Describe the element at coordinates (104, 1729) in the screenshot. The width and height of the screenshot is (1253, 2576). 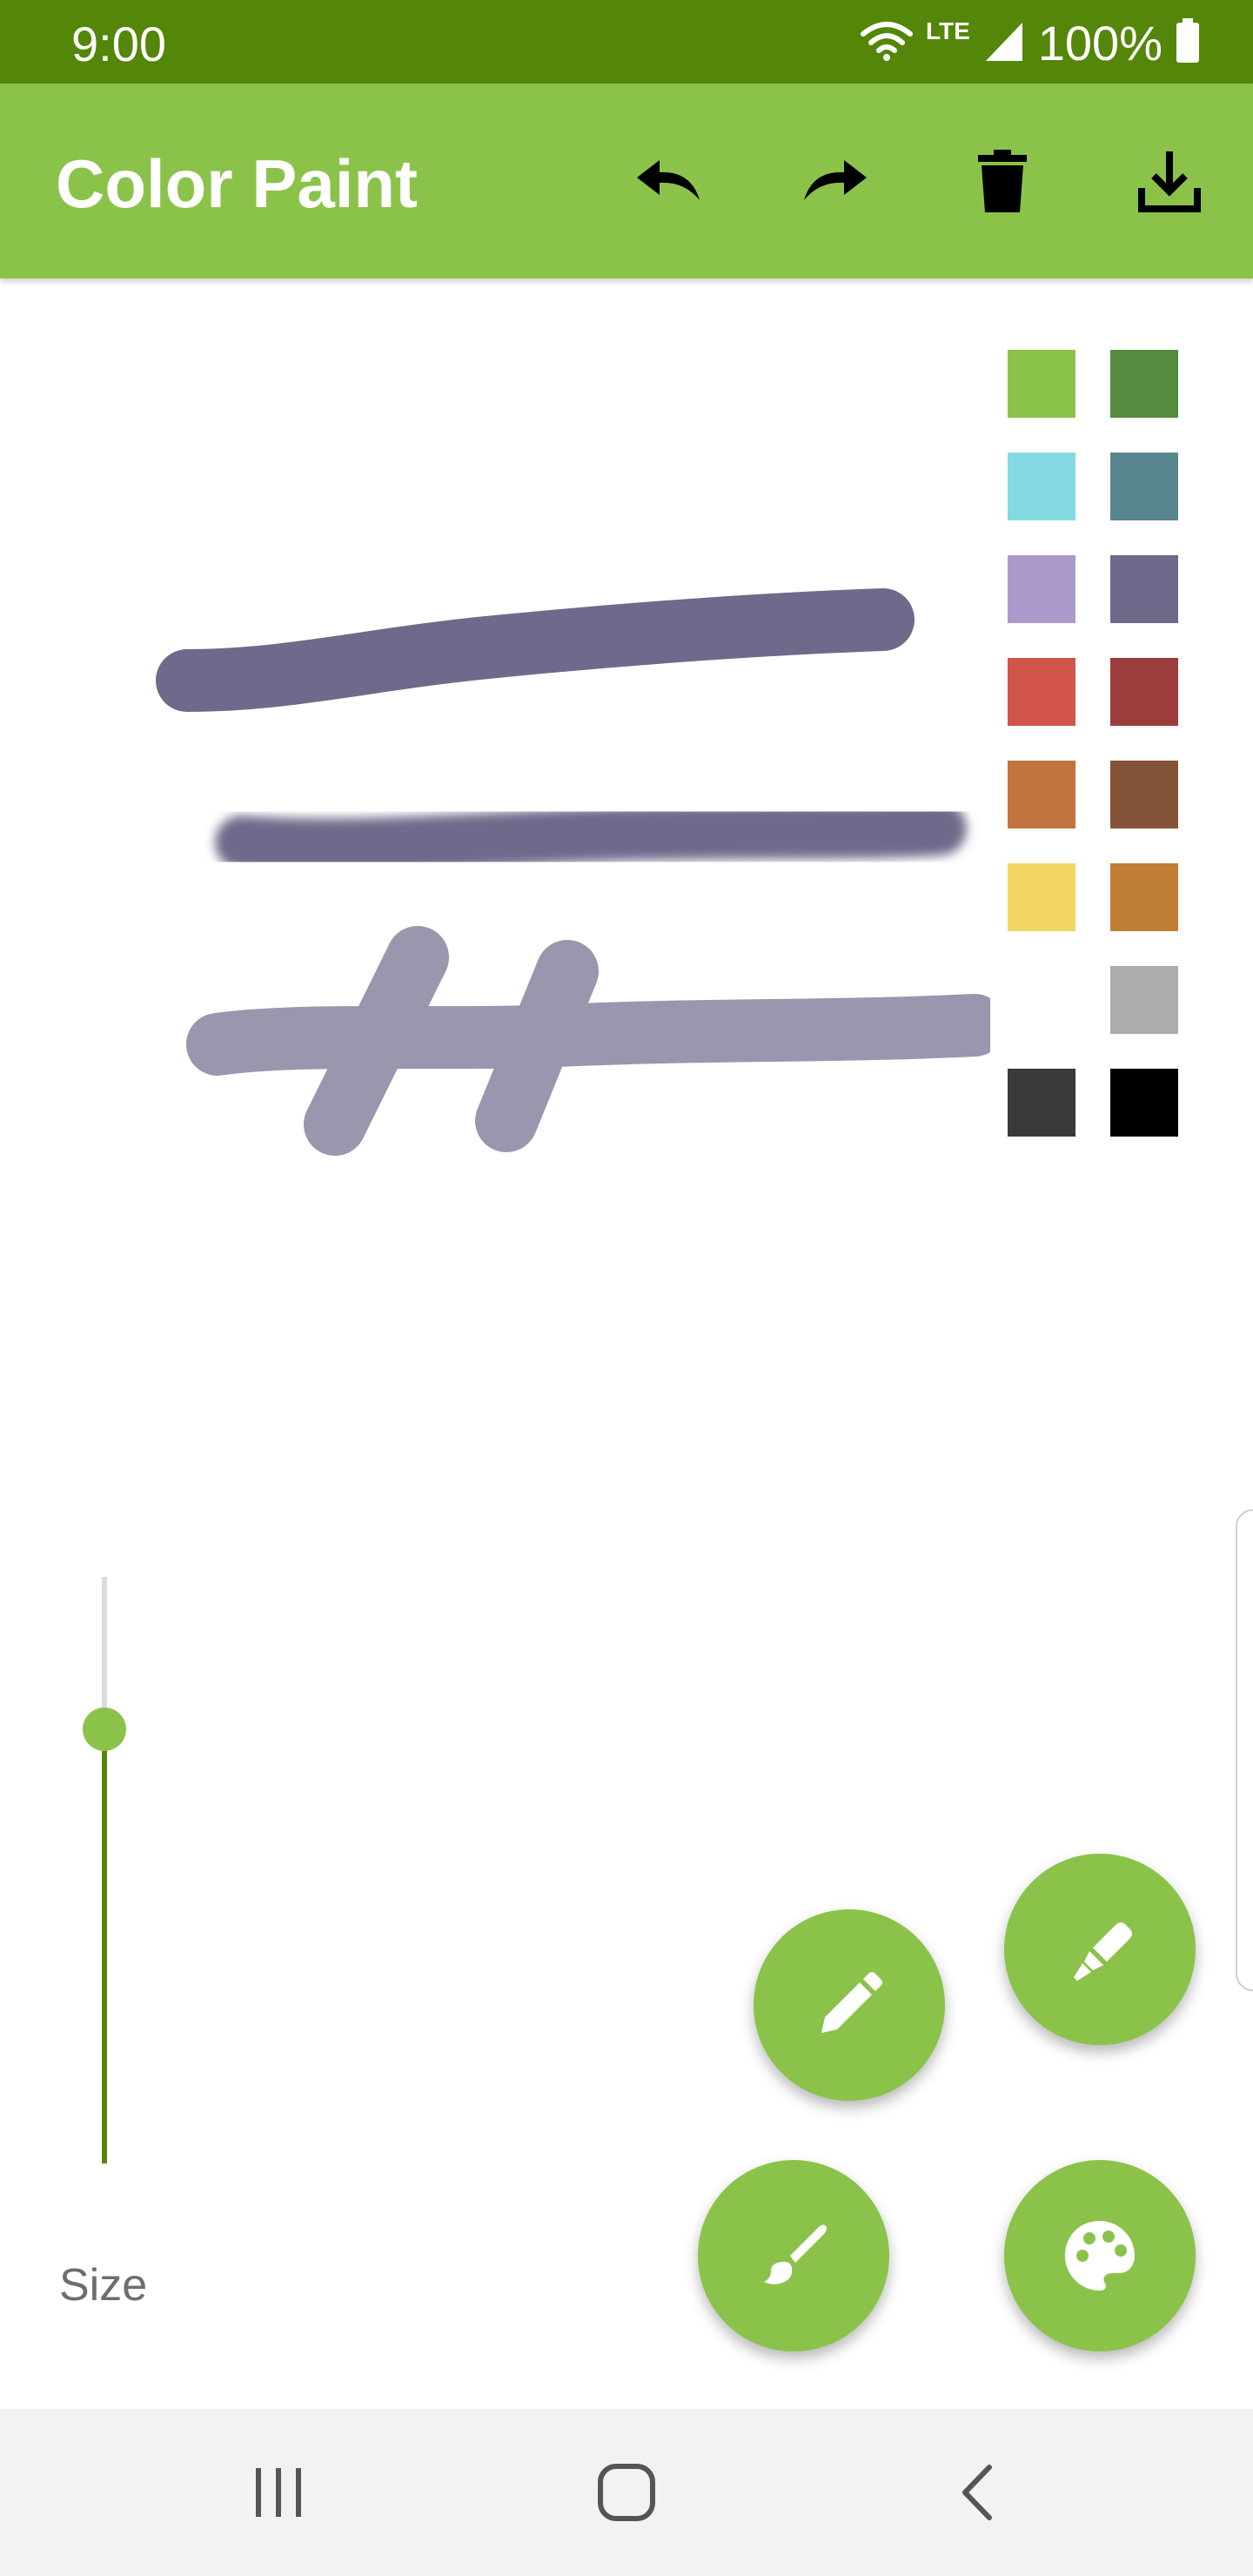
I see `size-slider-thumb` at that location.